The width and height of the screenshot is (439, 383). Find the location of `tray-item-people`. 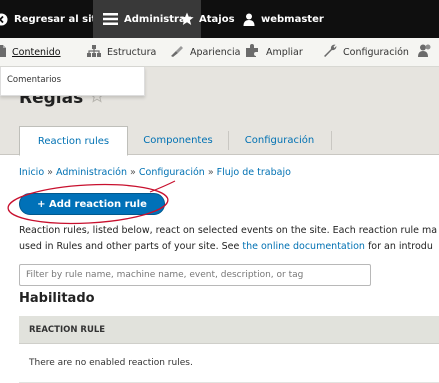

tray-item-people is located at coordinates (428, 52).